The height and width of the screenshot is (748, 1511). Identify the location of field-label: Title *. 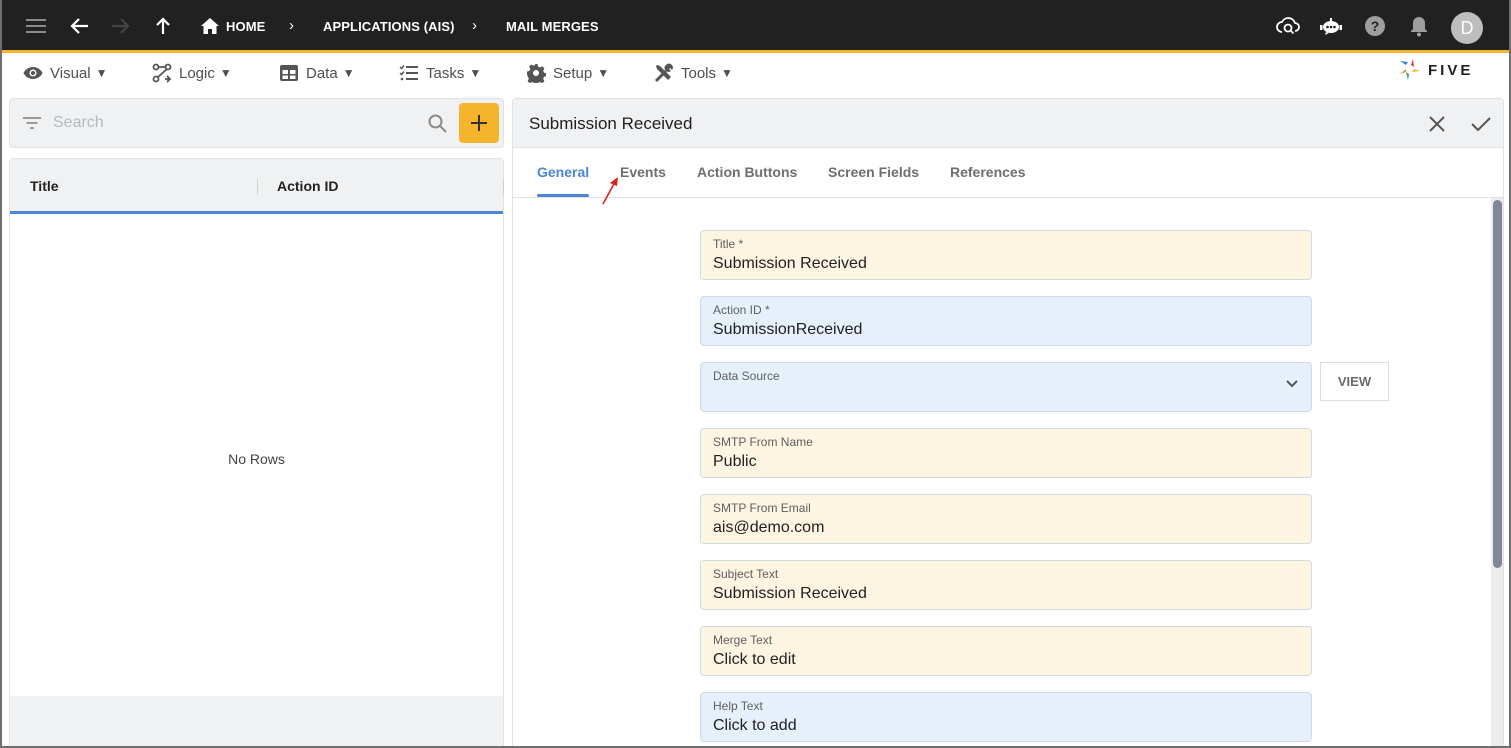
(728, 244).